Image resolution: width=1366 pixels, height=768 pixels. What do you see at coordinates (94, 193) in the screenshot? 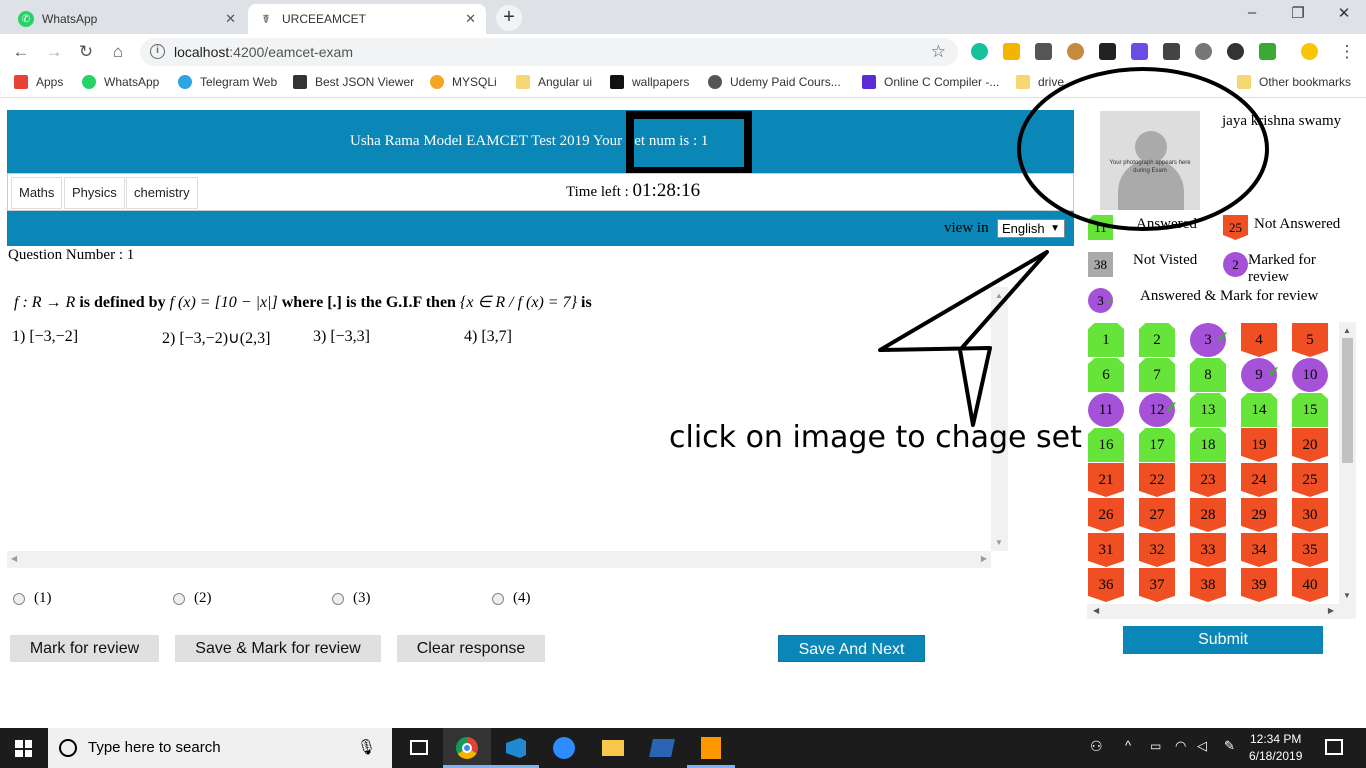
I see `tab-physics: Physics` at bounding box center [94, 193].